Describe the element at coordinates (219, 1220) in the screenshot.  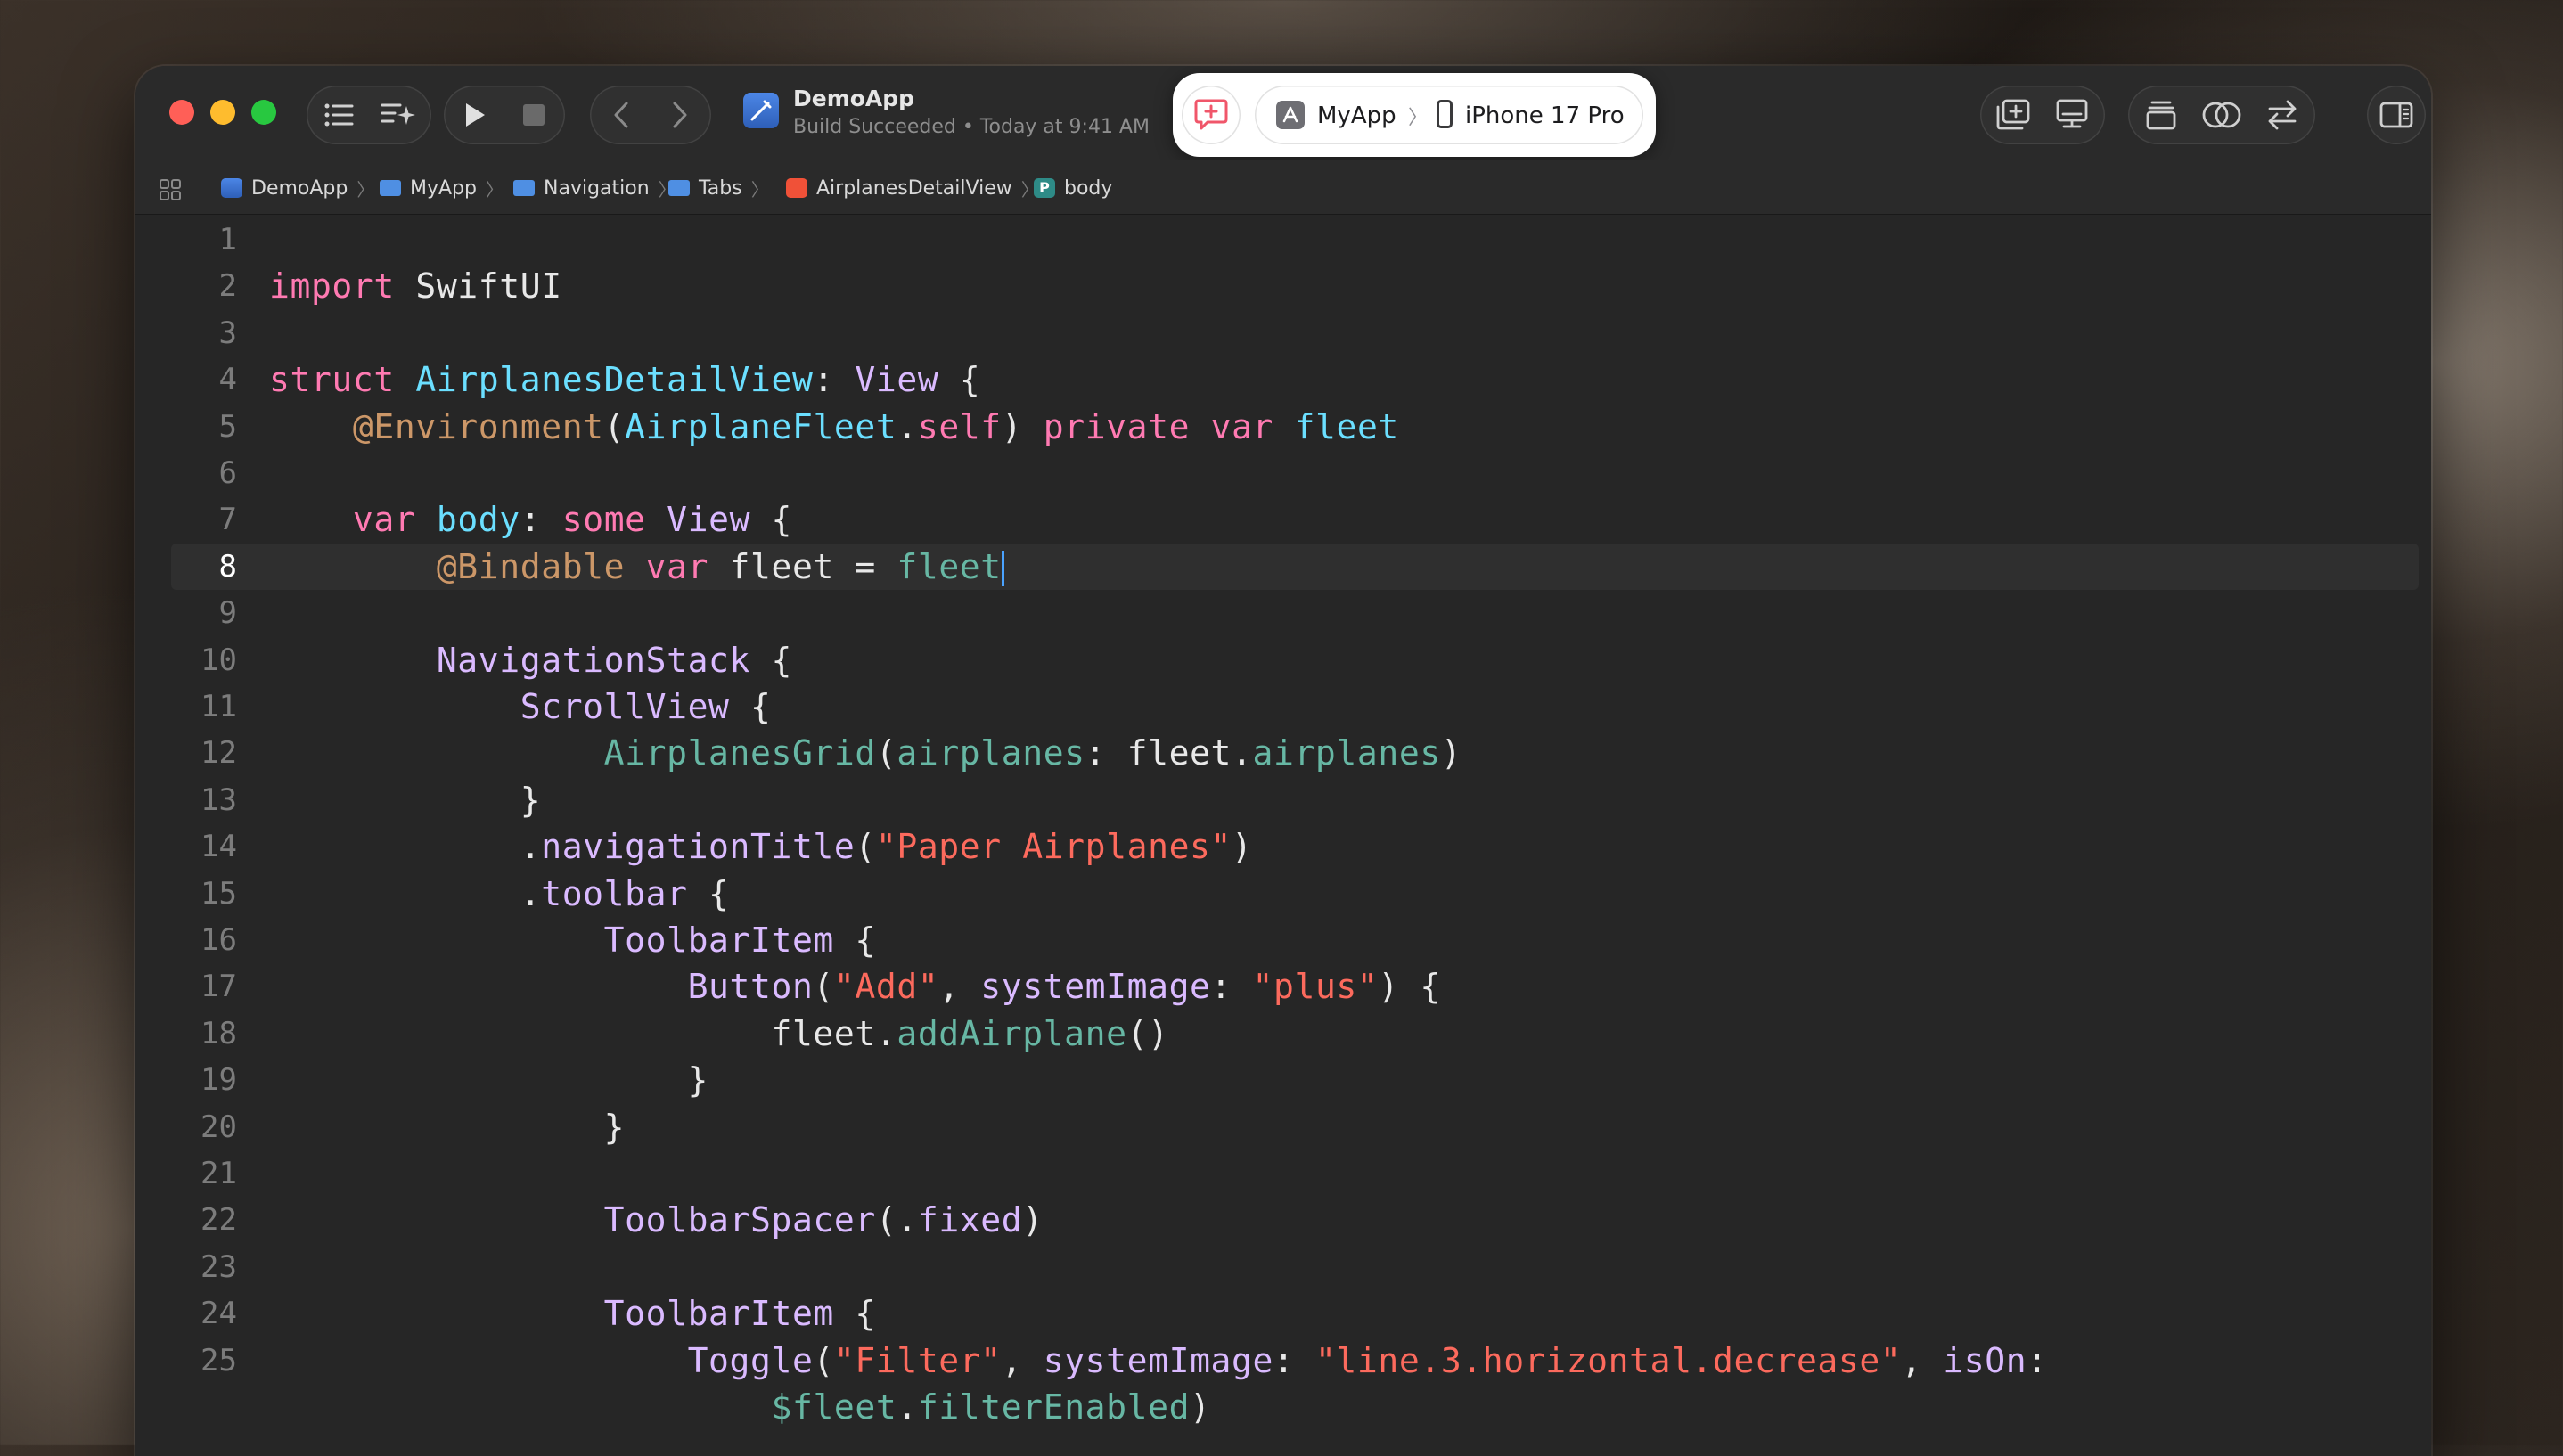
I see `line-number: 22` at that location.